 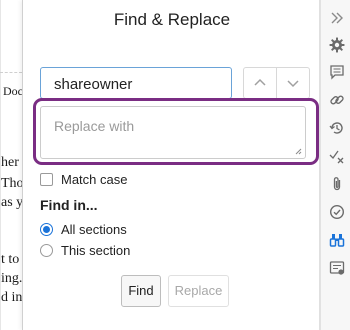 What do you see at coordinates (198, 291) in the screenshot?
I see `replace-button: Replace` at bounding box center [198, 291].